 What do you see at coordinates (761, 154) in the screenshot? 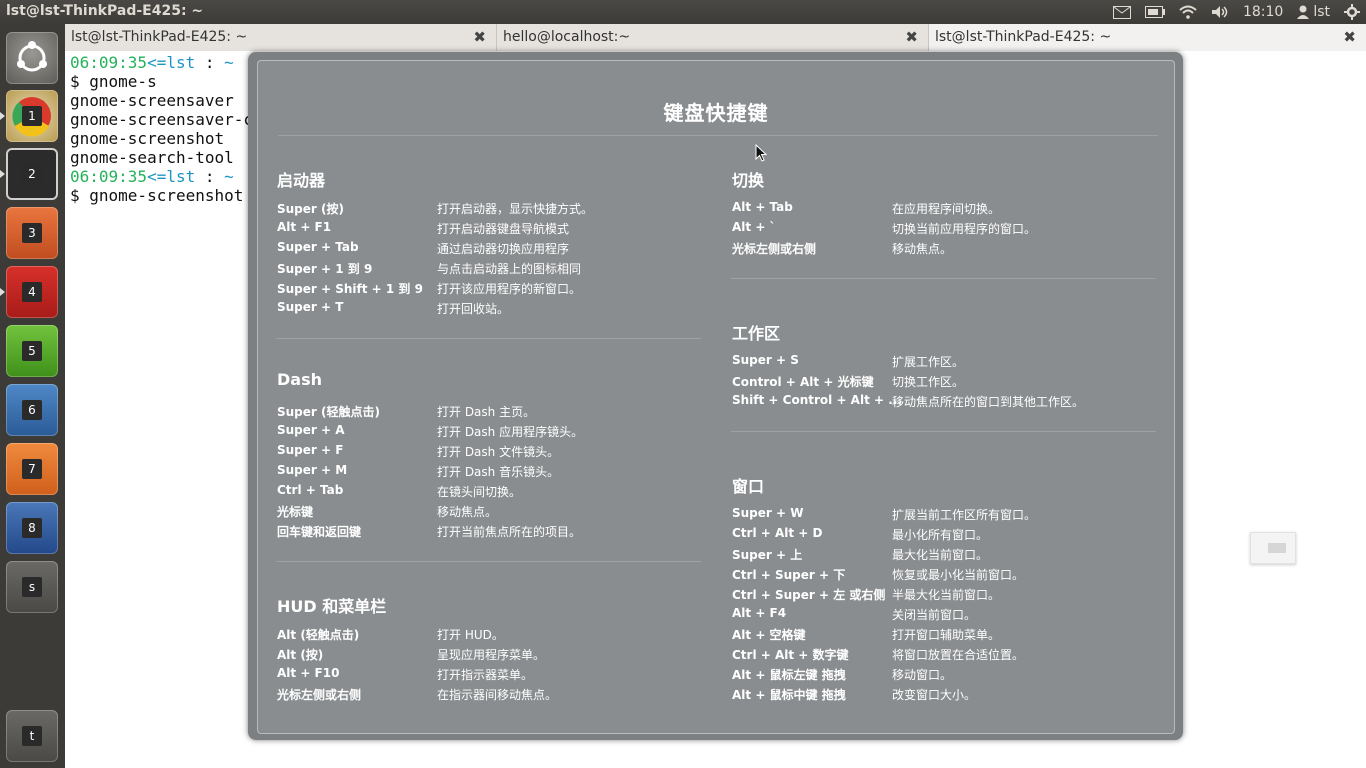
I see `mouse-cursor-icon` at bounding box center [761, 154].